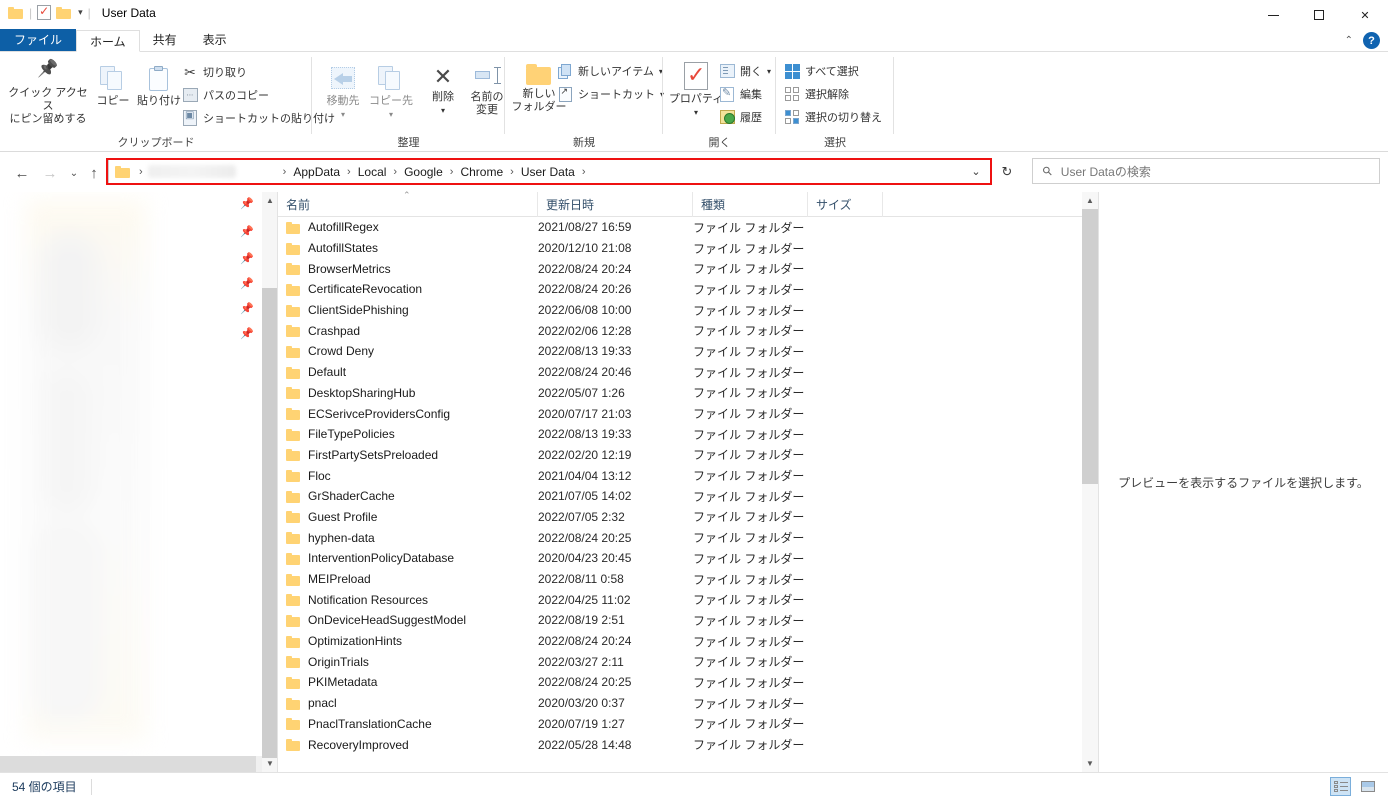  What do you see at coordinates (139, 482) in the screenshot?
I see `navigation-pane: 📌 📌 📌 📌 📌 📌 ▲ ▼` at bounding box center [139, 482].